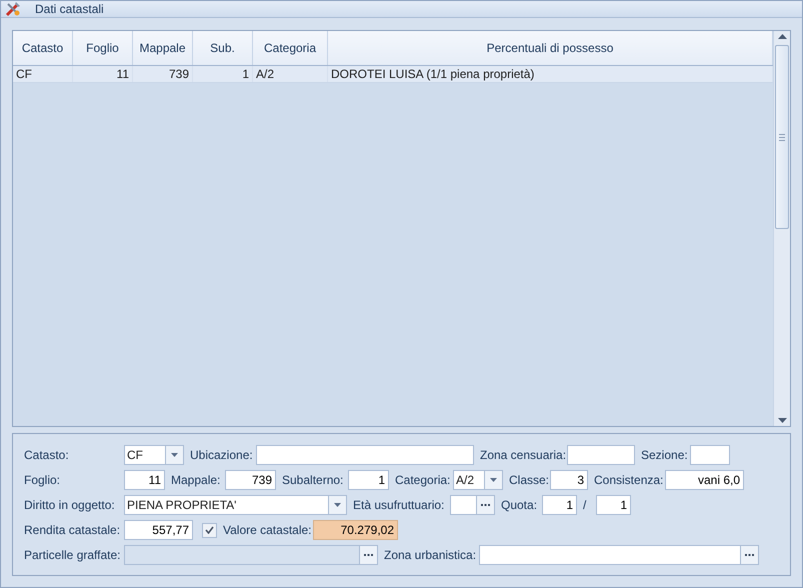 The image size is (803, 588). I want to click on field-label: Mappale:, so click(195, 480).